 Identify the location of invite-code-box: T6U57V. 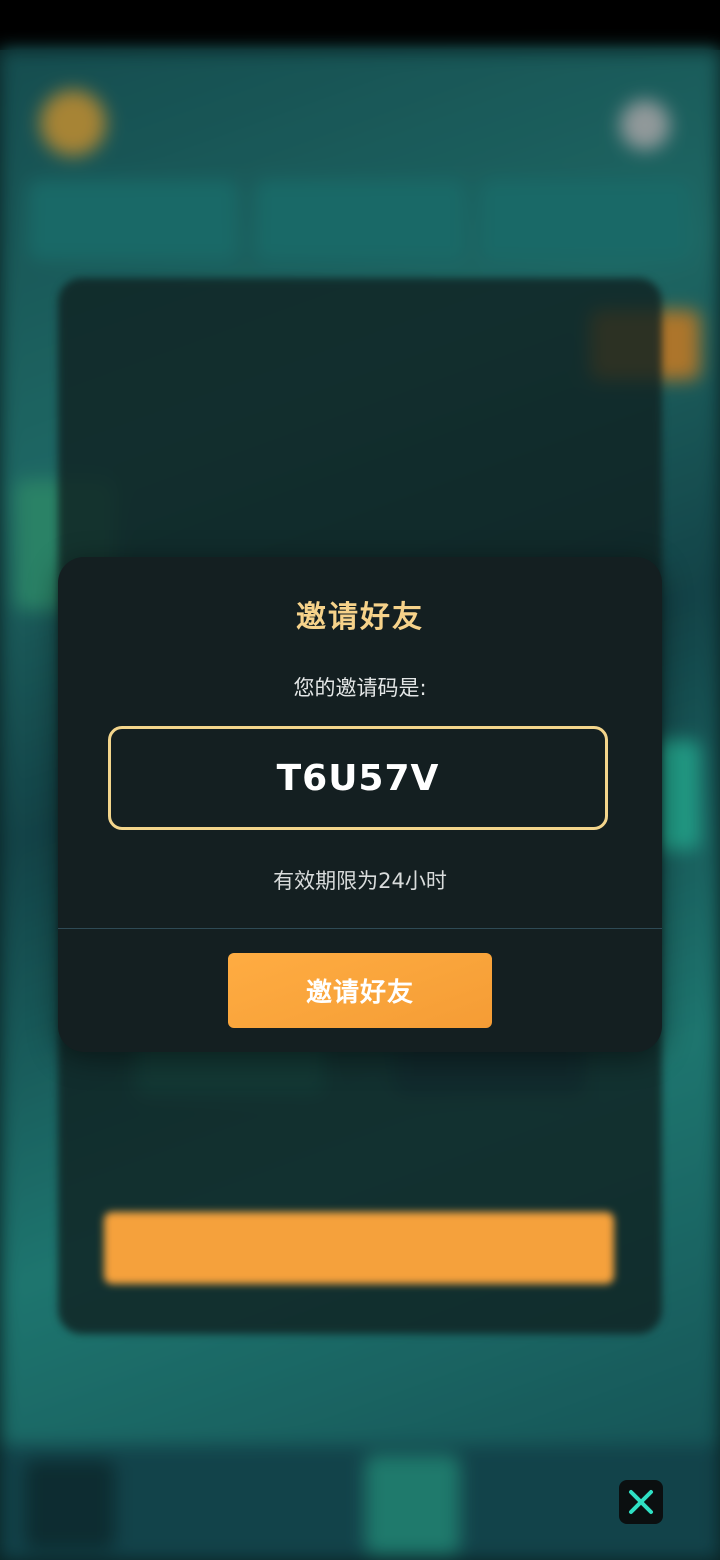
(358, 778).